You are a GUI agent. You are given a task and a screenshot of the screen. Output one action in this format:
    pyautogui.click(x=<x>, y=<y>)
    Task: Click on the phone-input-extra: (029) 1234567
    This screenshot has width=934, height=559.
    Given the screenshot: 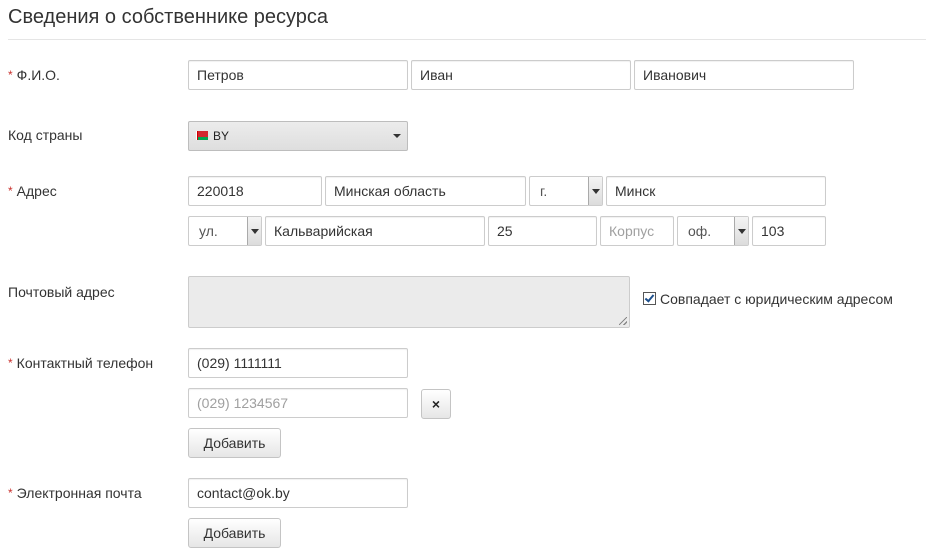 What is the action you would take?
    pyautogui.click(x=298, y=403)
    